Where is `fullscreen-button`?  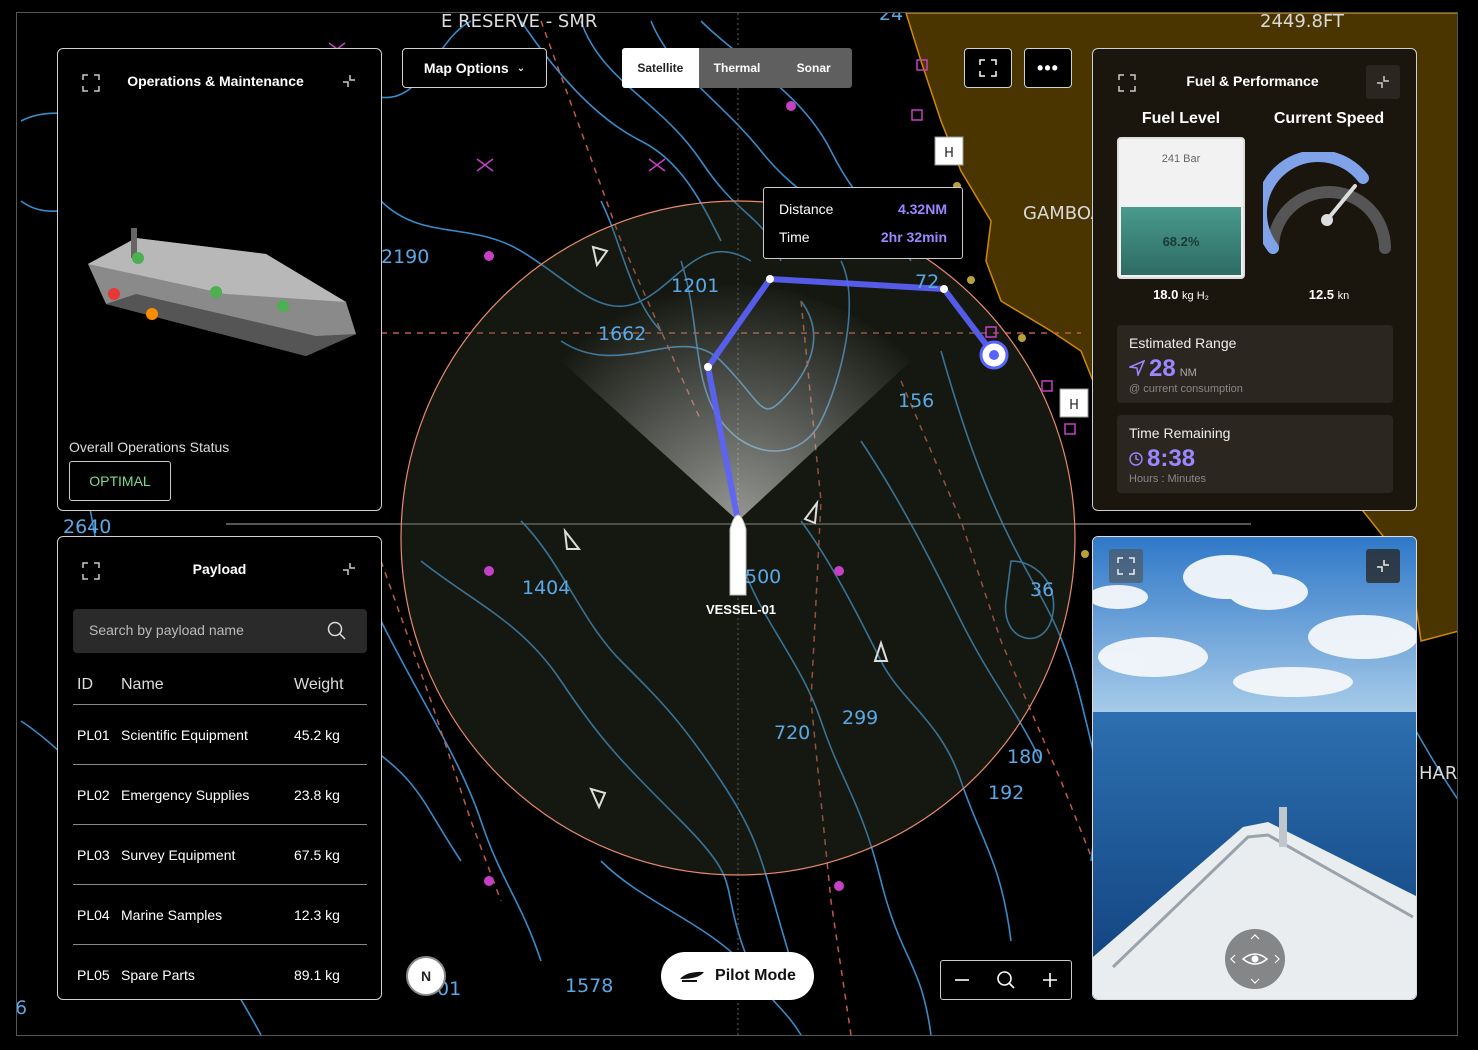
fullscreen-button is located at coordinates (988, 68).